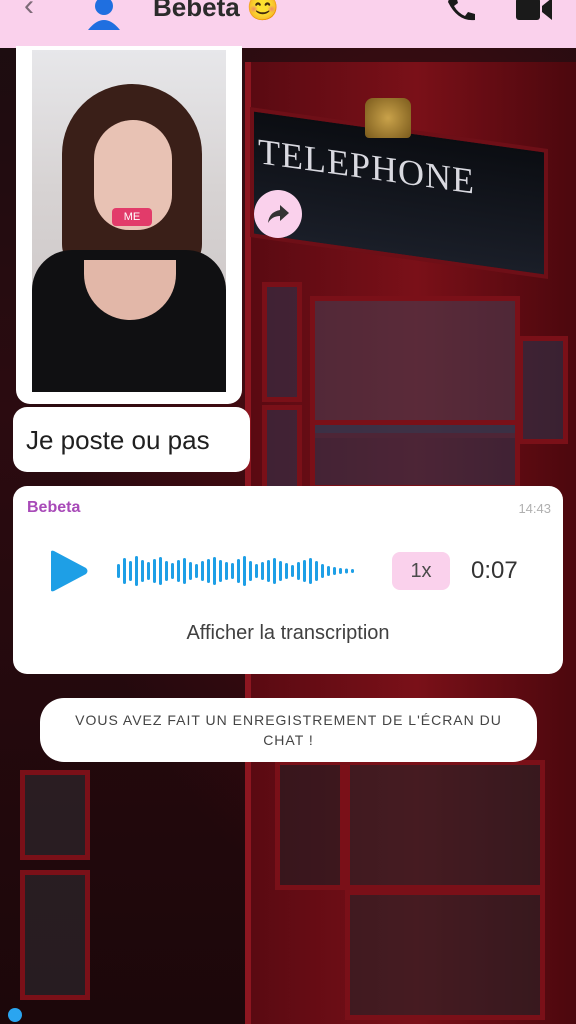 The image size is (576, 1024). Describe the element at coordinates (288, 24) in the screenshot. I see `chat-header: ‹ Bebeta 😊` at that location.